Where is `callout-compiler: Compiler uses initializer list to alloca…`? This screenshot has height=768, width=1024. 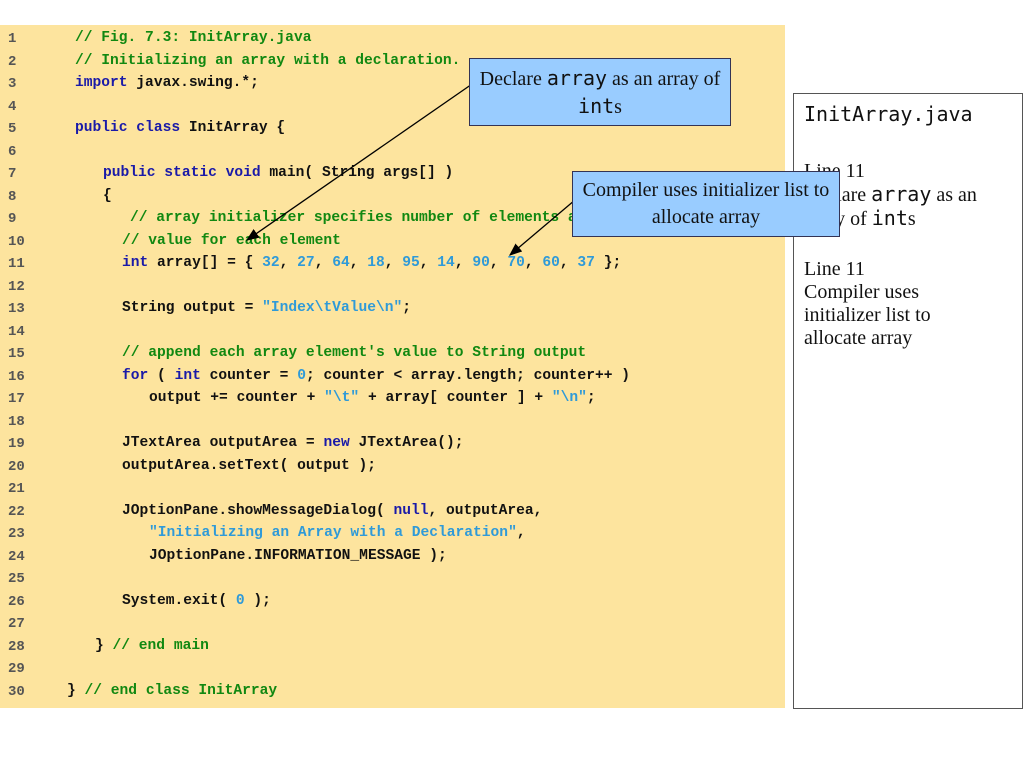
callout-compiler: Compiler uses initializer list to alloca… is located at coordinates (706, 204).